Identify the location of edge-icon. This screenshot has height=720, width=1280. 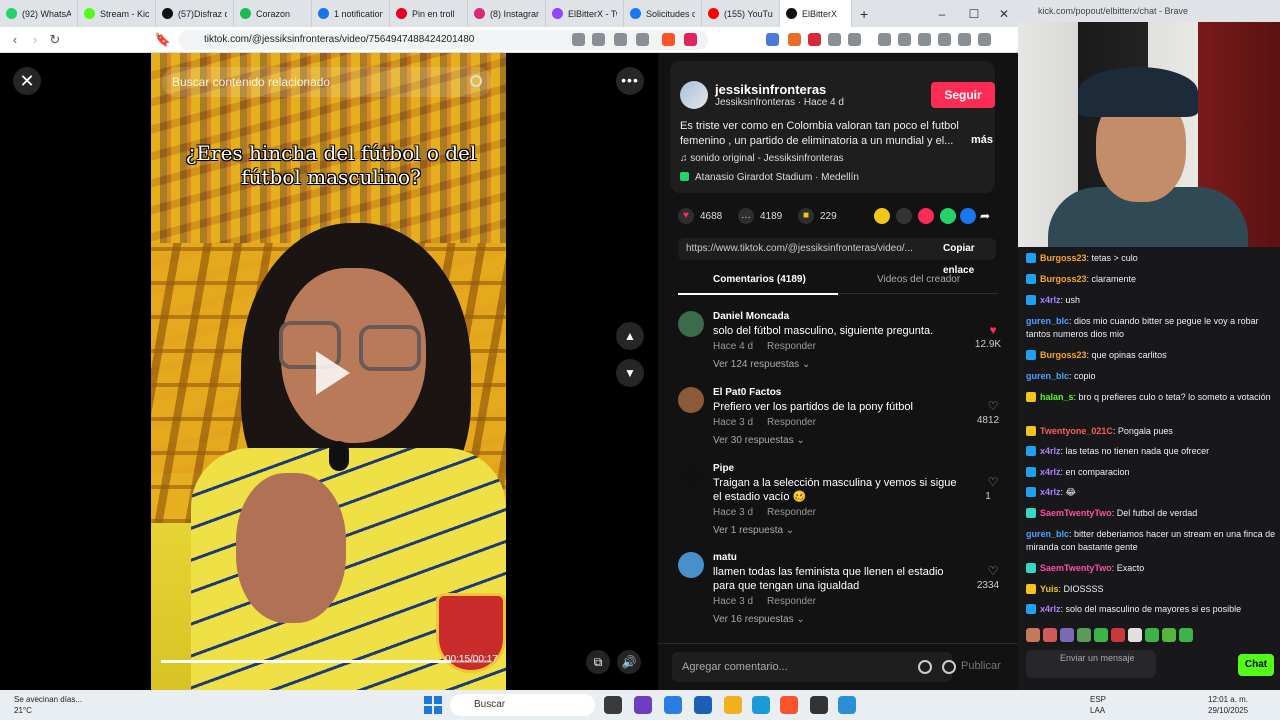
(761, 705).